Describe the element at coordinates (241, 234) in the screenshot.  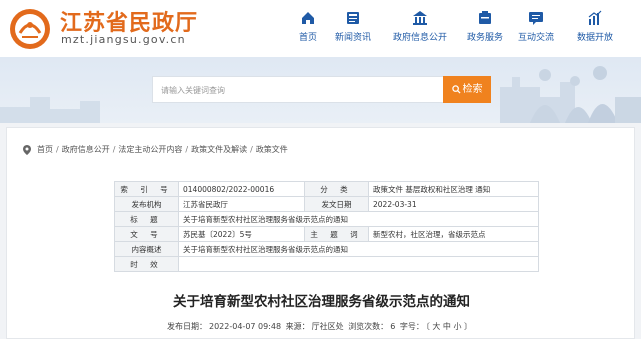
I see `docno-value: 苏民基〔2022〕5号` at that location.